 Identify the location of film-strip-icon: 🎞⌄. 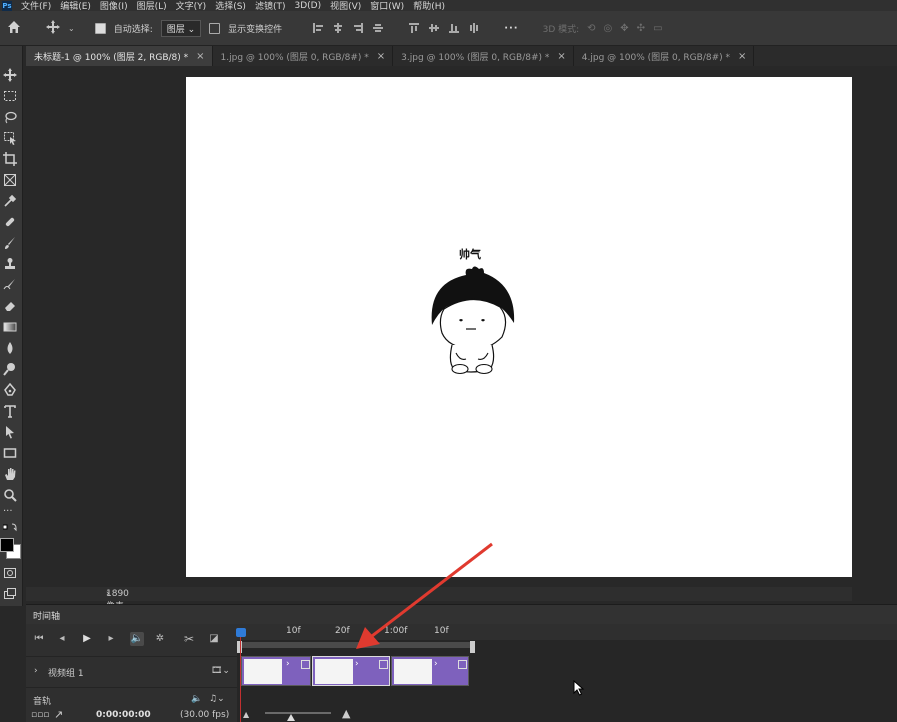
(220, 671).